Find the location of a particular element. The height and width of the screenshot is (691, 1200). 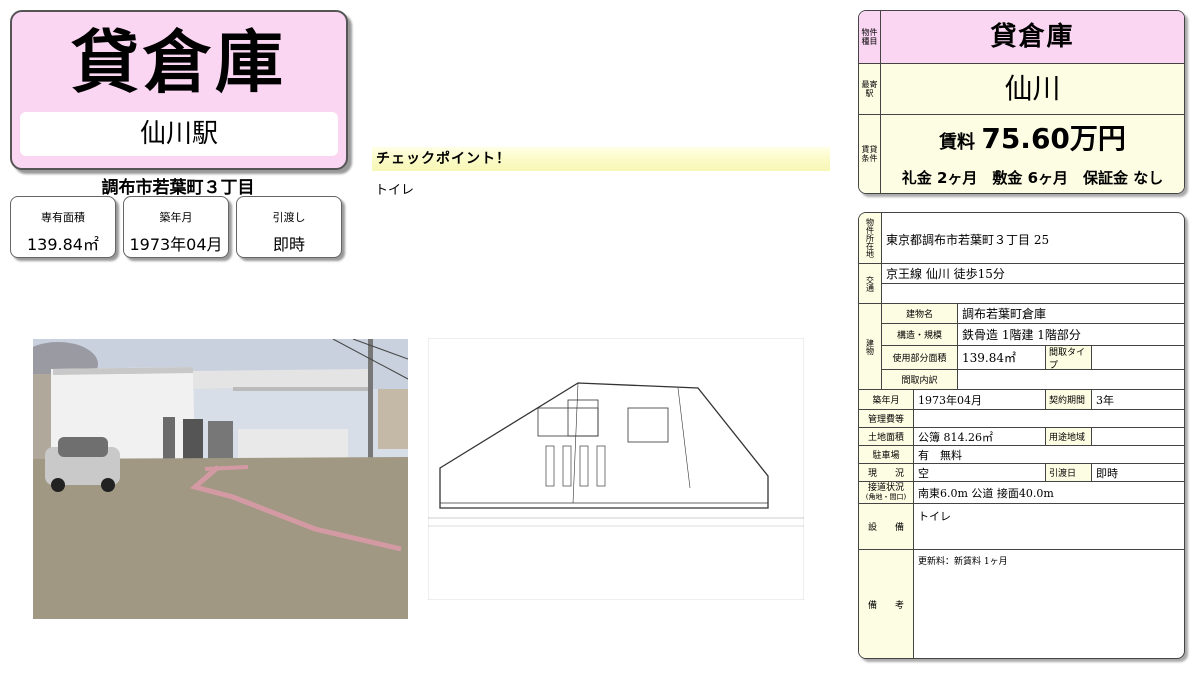

contract-label: 契約期間 is located at coordinates (1068, 399).